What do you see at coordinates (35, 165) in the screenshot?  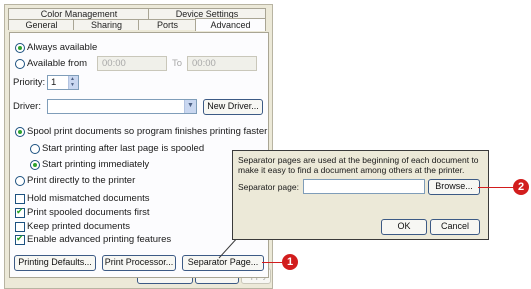 I see `start-immediately-radio` at bounding box center [35, 165].